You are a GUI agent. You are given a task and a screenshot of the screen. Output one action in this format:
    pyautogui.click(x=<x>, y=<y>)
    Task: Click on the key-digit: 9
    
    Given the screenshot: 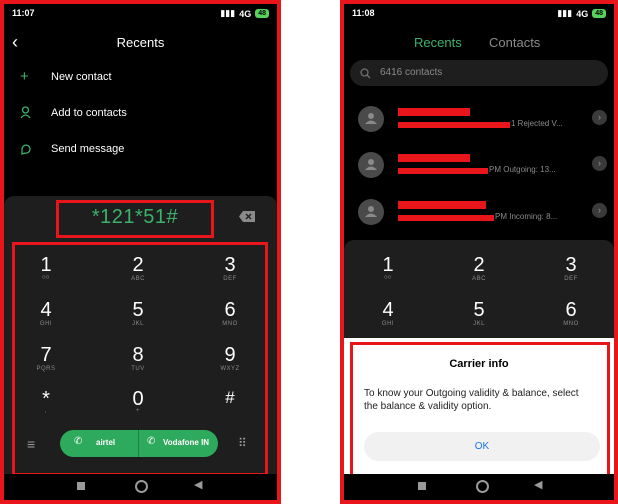 What is the action you would take?
    pyautogui.click(x=230, y=355)
    